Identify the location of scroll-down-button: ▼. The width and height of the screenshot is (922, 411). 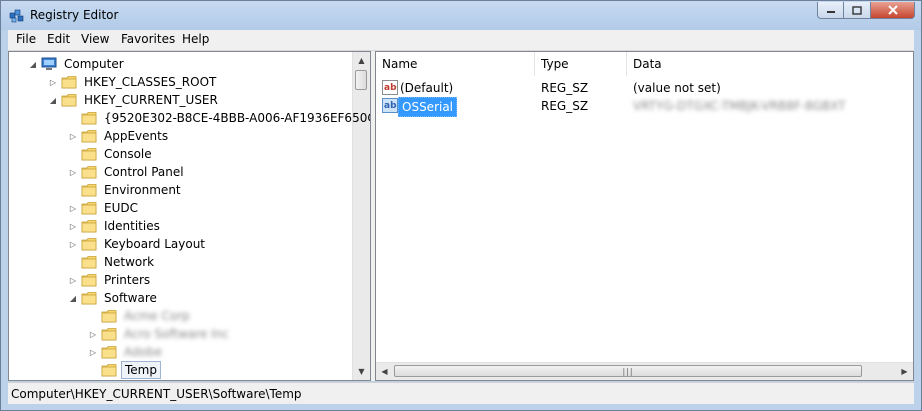
(361, 371).